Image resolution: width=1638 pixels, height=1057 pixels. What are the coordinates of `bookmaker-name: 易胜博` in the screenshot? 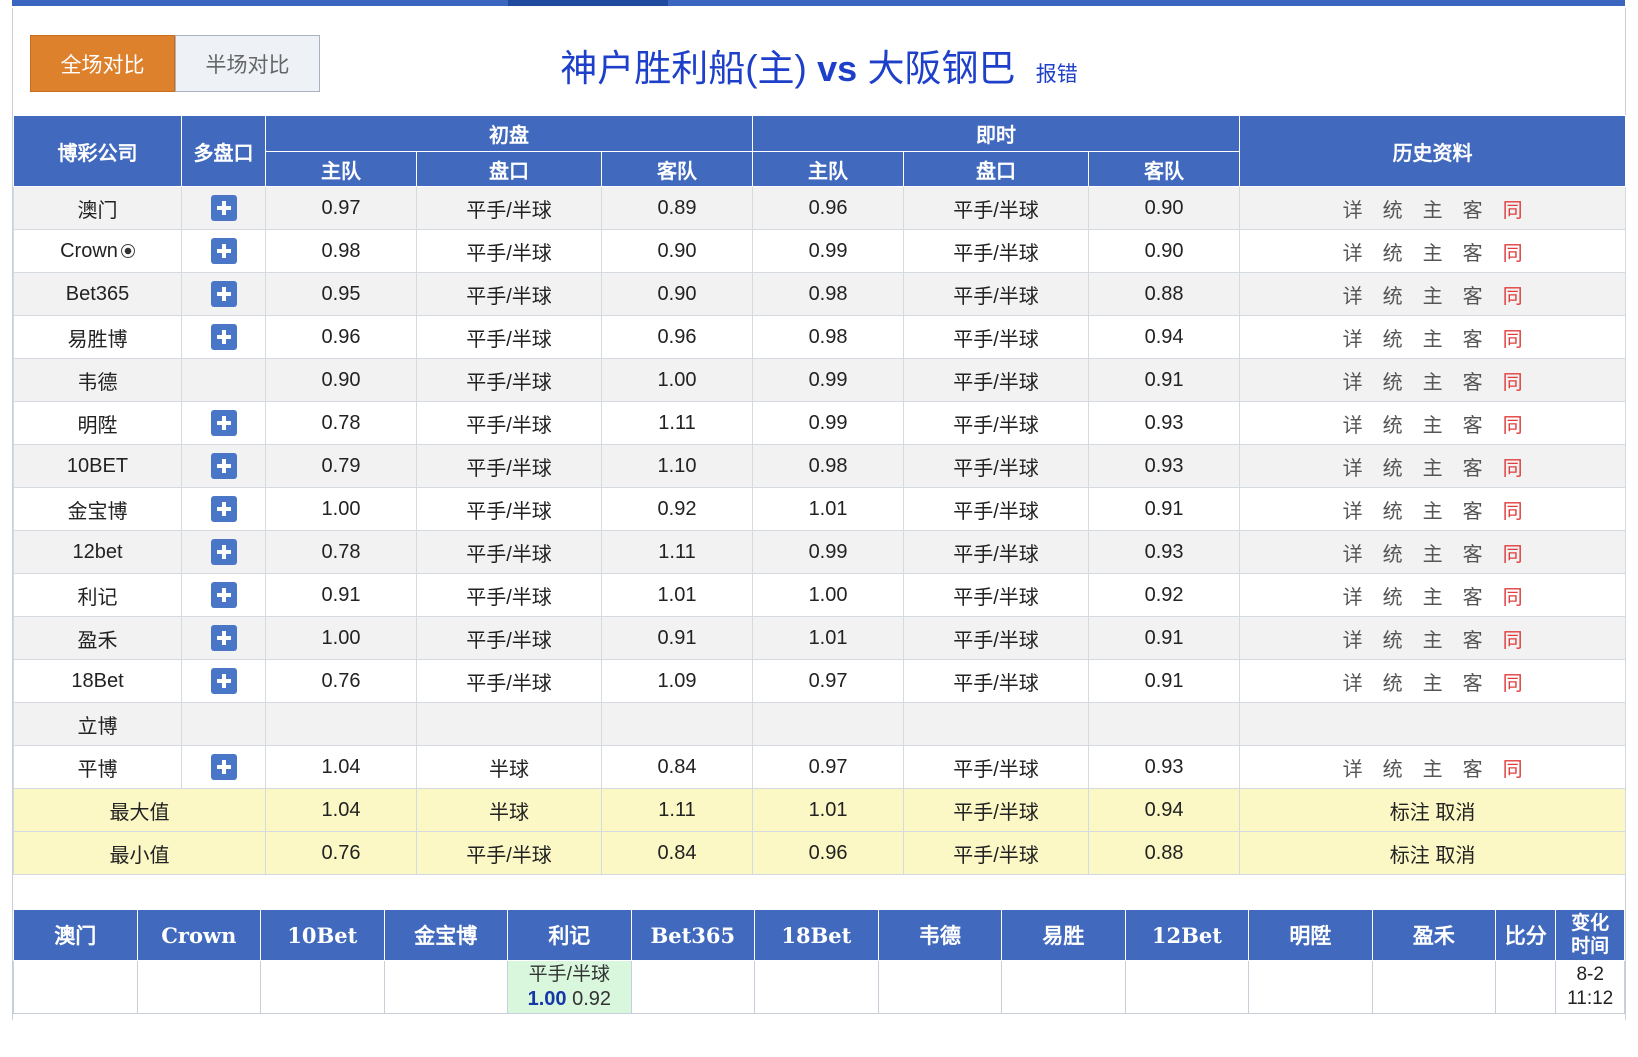 It's located at (97, 337).